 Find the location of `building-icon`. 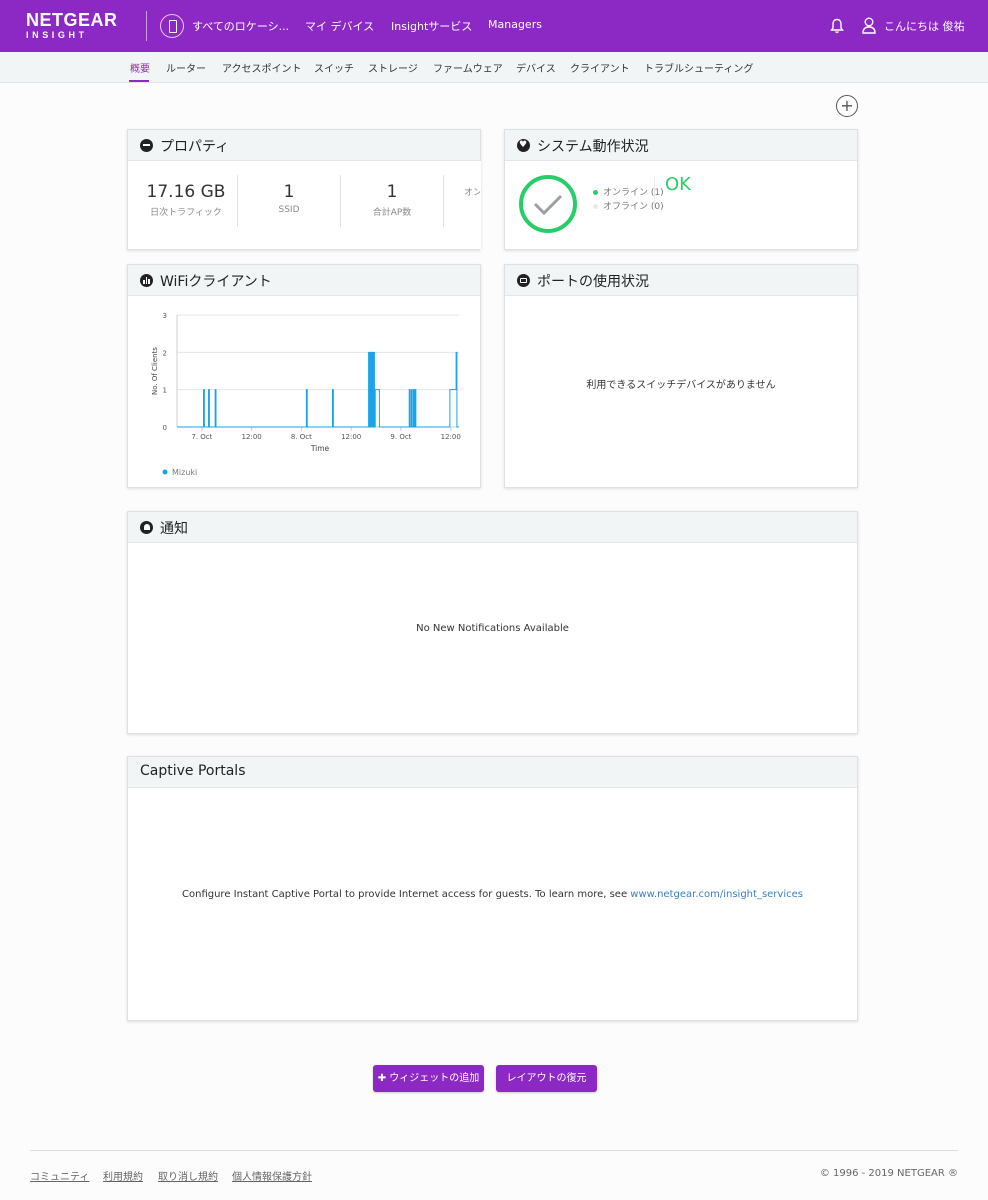

building-icon is located at coordinates (172, 26).